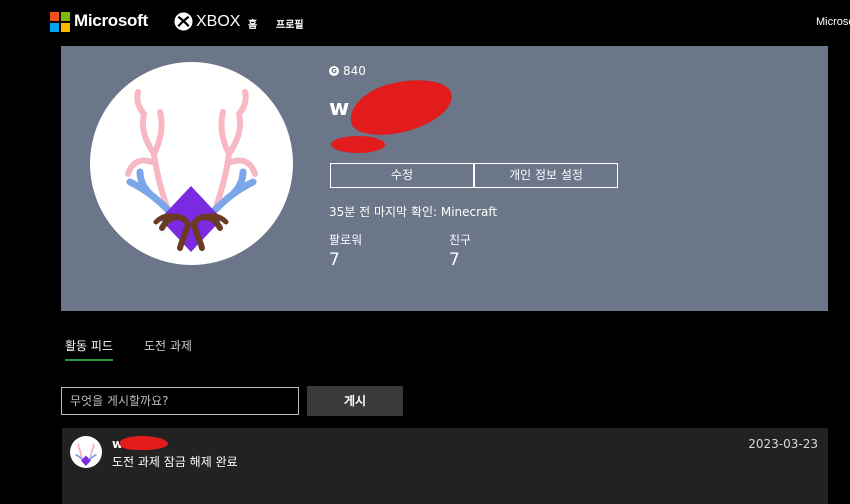 Image resolution: width=850 pixels, height=504 pixels. I want to click on post-button: 게시, so click(355, 401).